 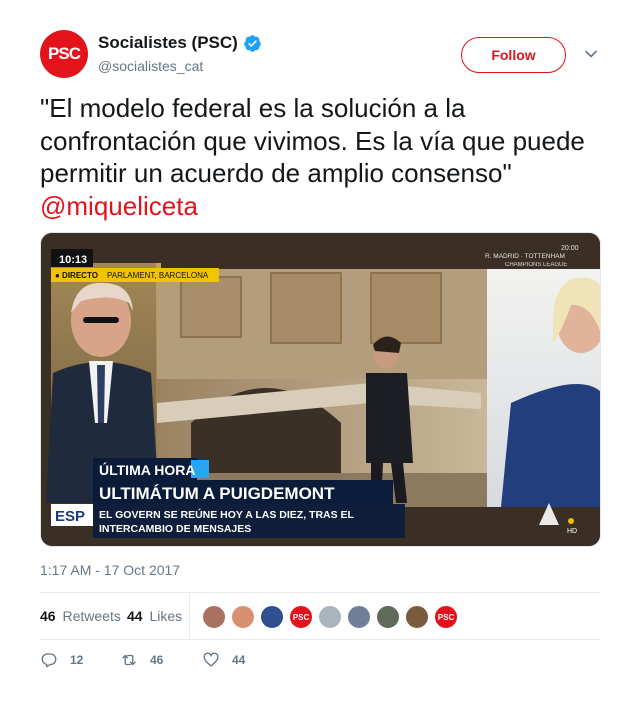 What do you see at coordinates (591, 54) in the screenshot?
I see `chevron-down-icon` at bounding box center [591, 54].